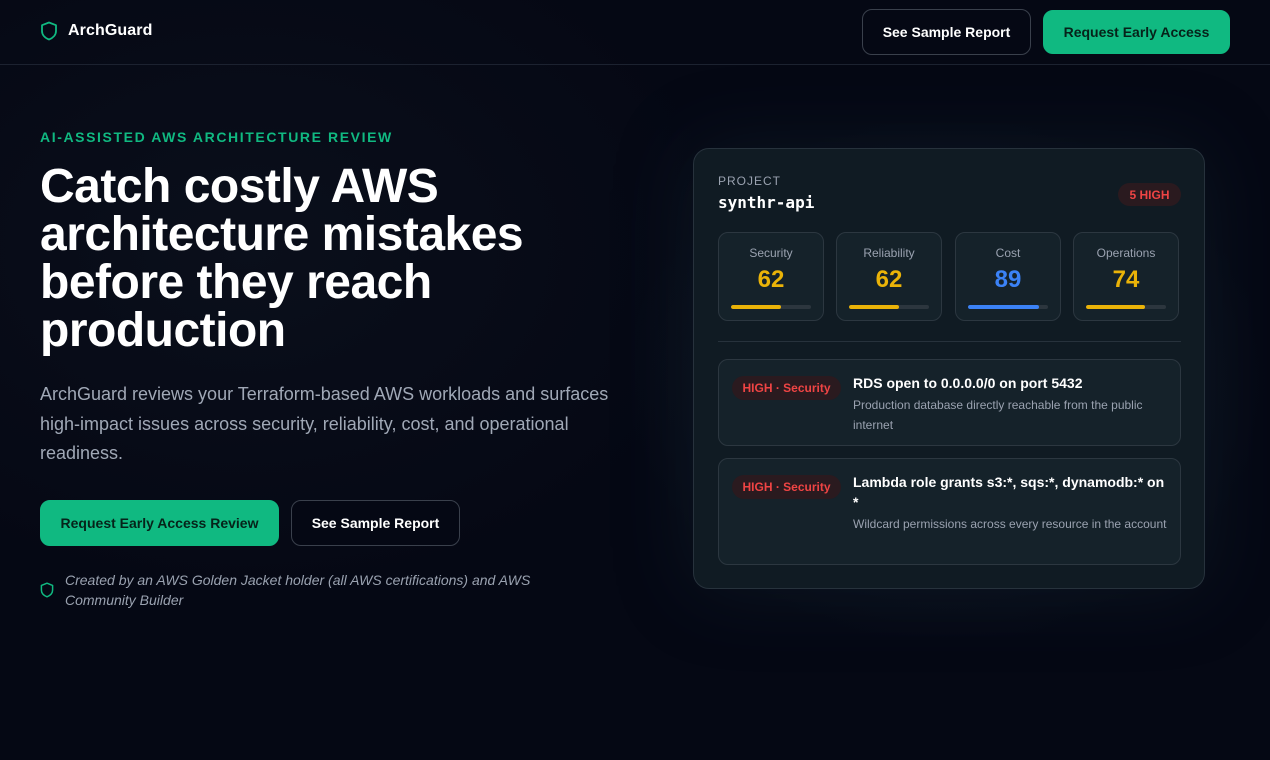 The width and height of the screenshot is (1270, 760). What do you see at coordinates (889, 253) in the screenshot?
I see `metric-label: Reliability` at bounding box center [889, 253].